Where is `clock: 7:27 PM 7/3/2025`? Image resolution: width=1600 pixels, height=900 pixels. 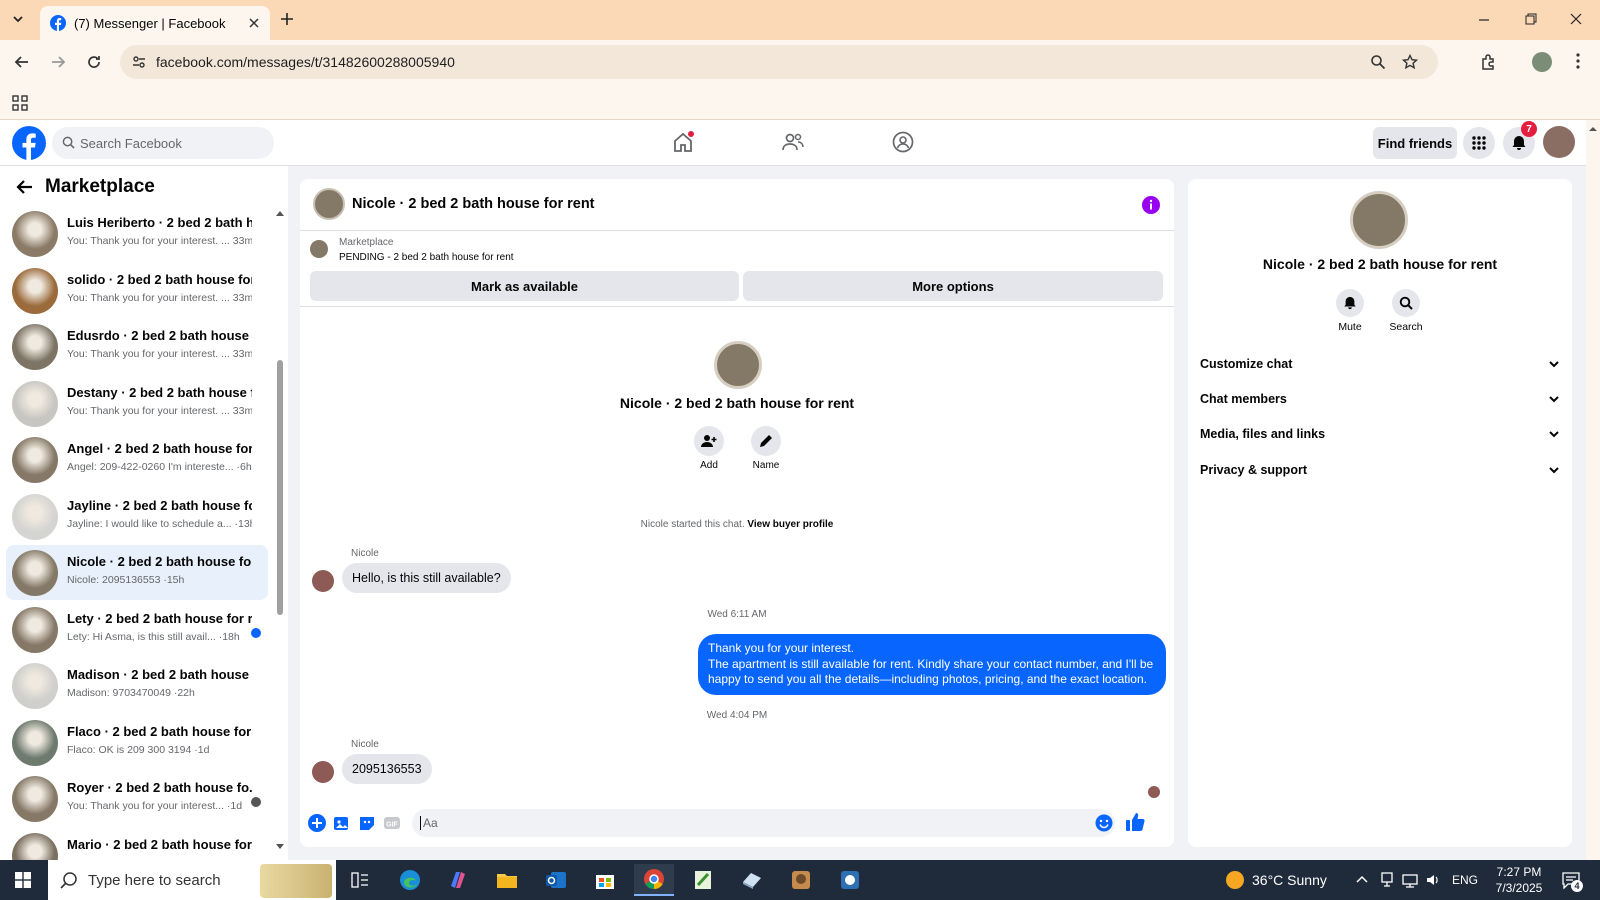 clock: 7:27 PM 7/3/2025 is located at coordinates (1519, 880).